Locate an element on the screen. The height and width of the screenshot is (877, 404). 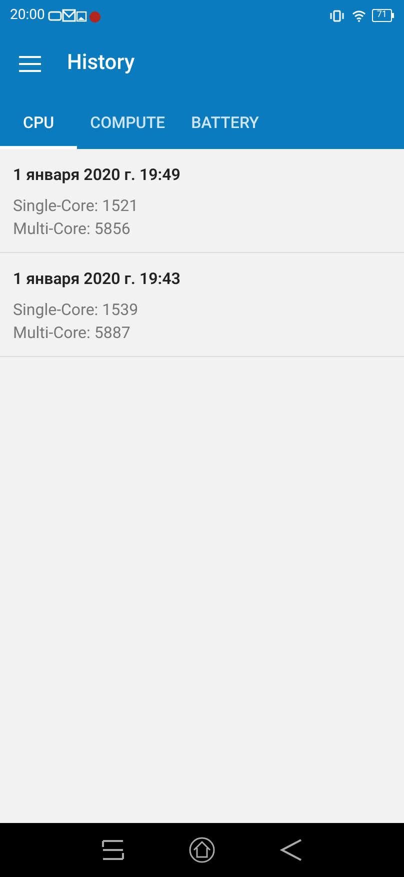
tab: COMPUTE is located at coordinates (127, 122).